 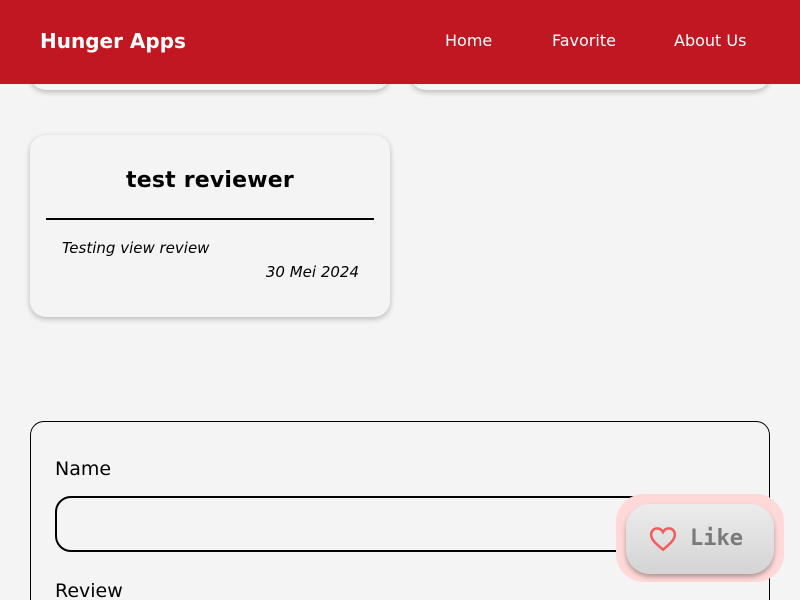 I want to click on heart-outline-icon, so click(x=663, y=539).